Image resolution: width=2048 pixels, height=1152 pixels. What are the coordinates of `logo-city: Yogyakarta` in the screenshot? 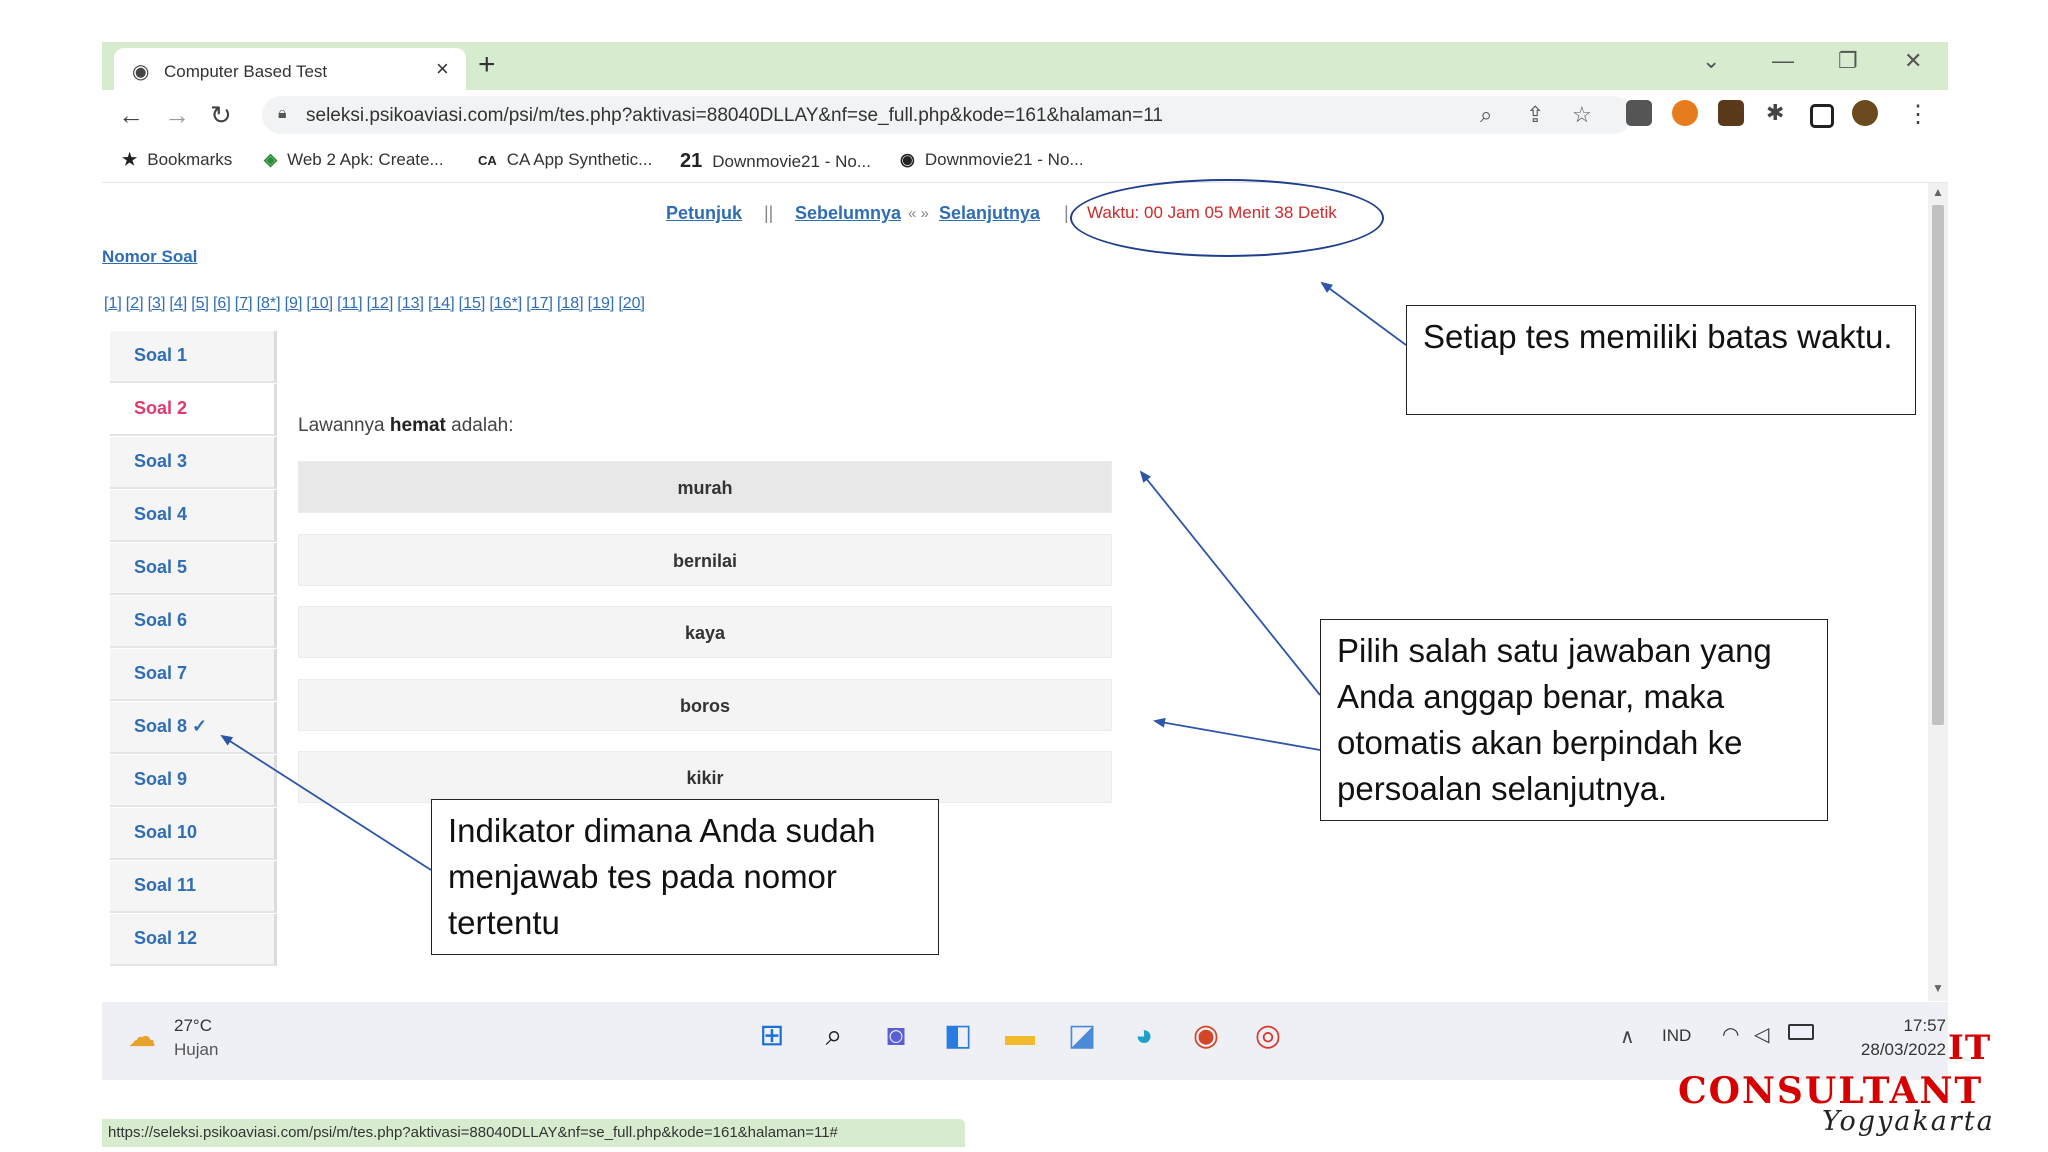 It's located at (1908, 1121).